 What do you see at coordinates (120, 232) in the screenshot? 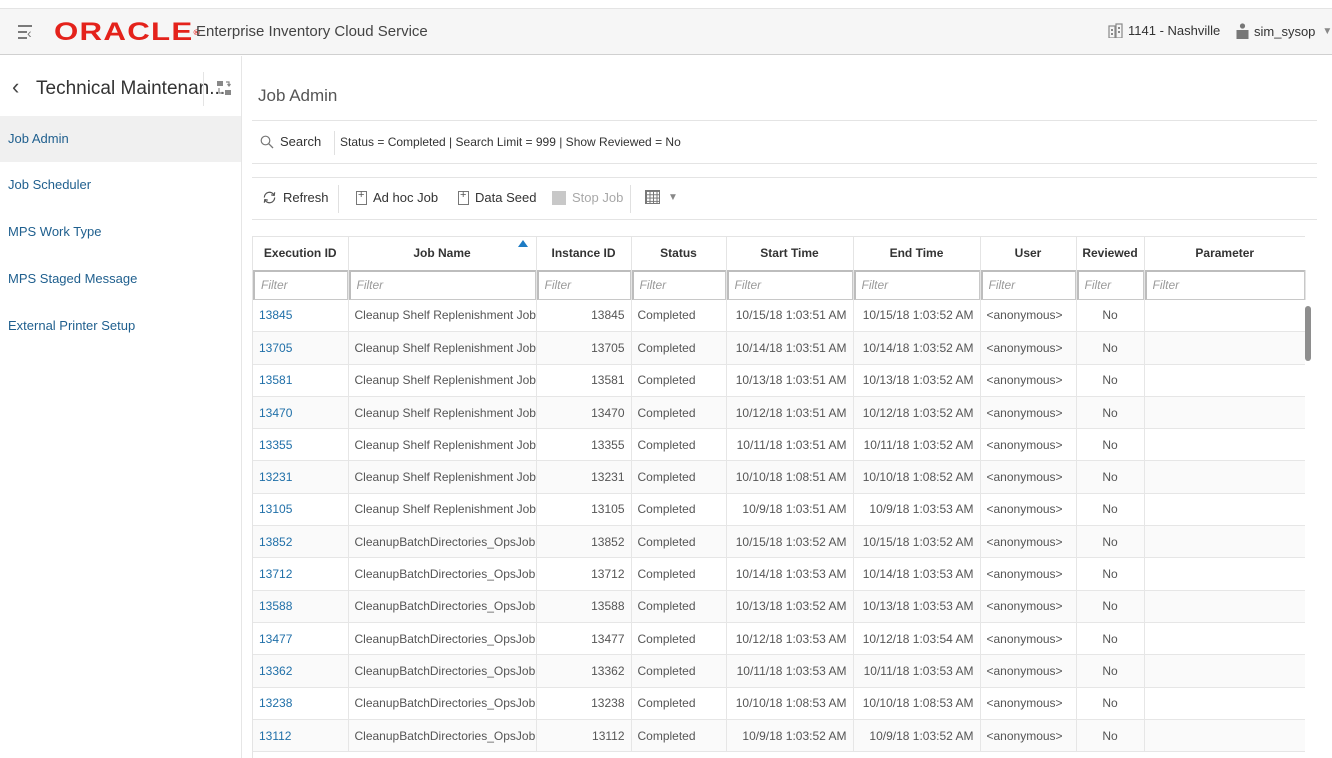
I see `sidebar-item-mps-work-type: MPS Work Type` at bounding box center [120, 232].